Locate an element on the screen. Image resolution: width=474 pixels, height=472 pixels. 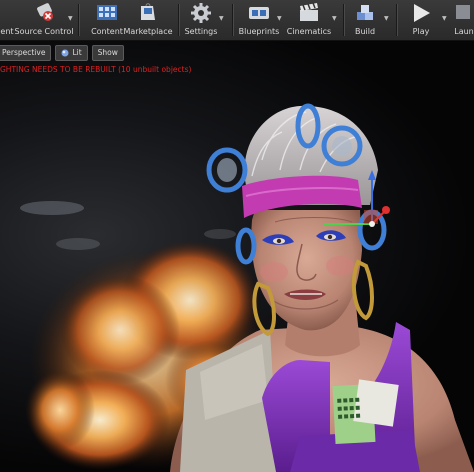
content-label: Content is located at coordinates (107, 31).